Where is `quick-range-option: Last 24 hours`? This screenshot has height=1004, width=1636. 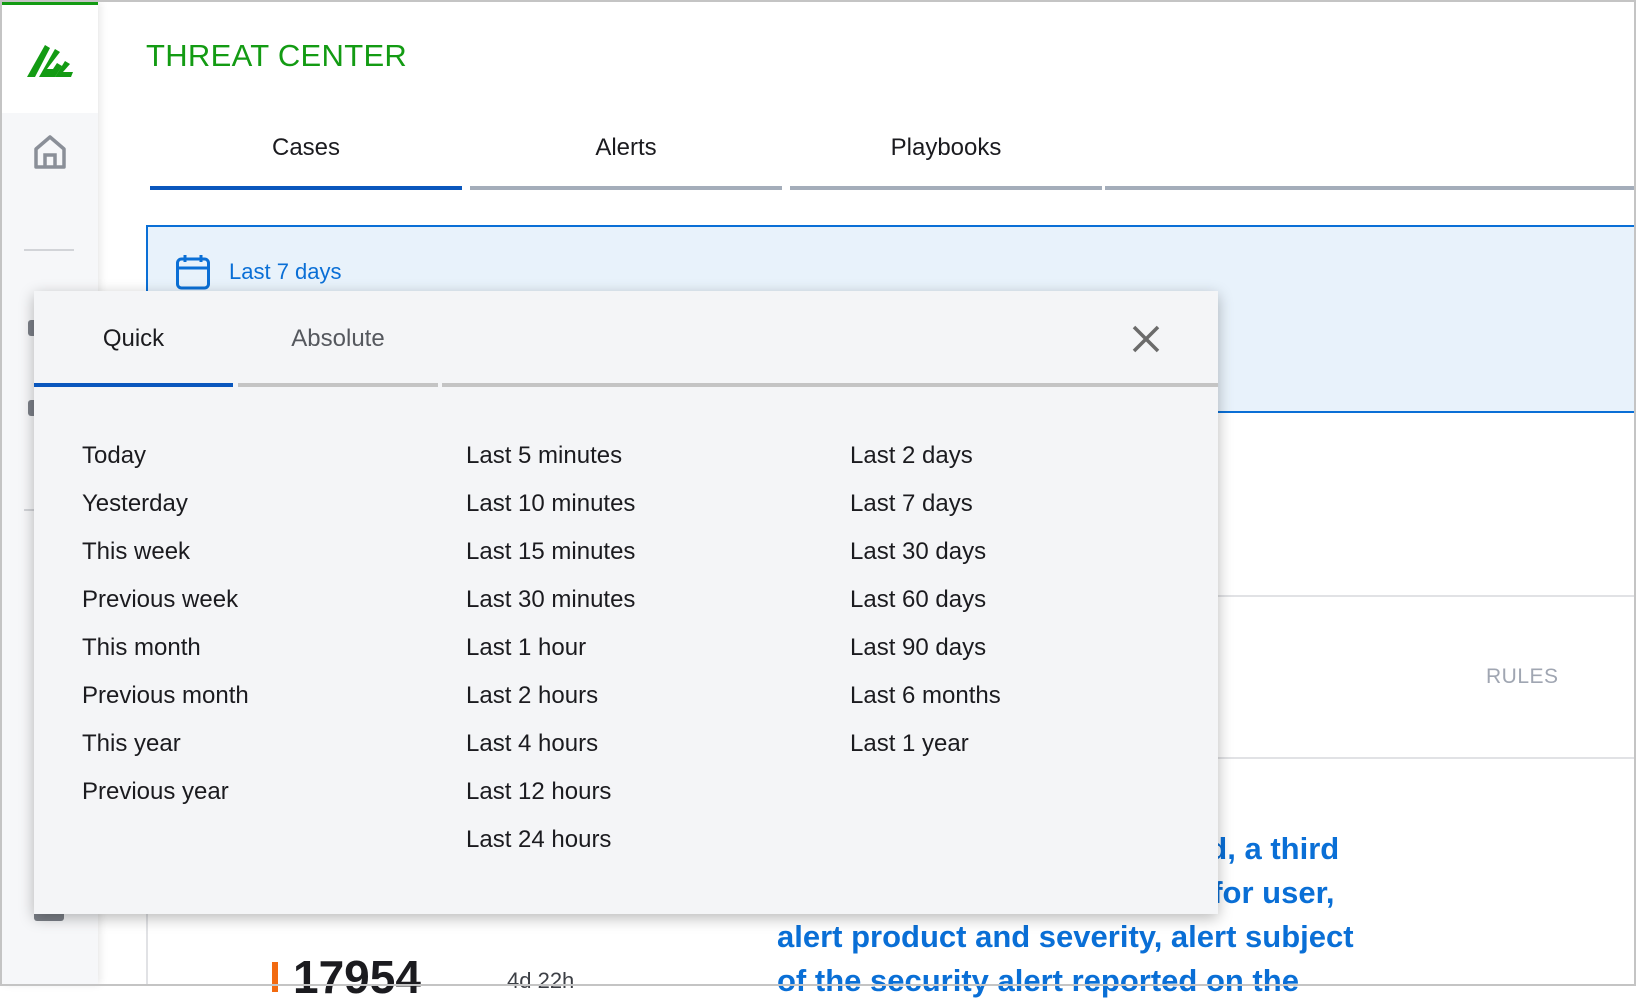
quick-range-option: Last 24 hours is located at coordinates (550, 847).